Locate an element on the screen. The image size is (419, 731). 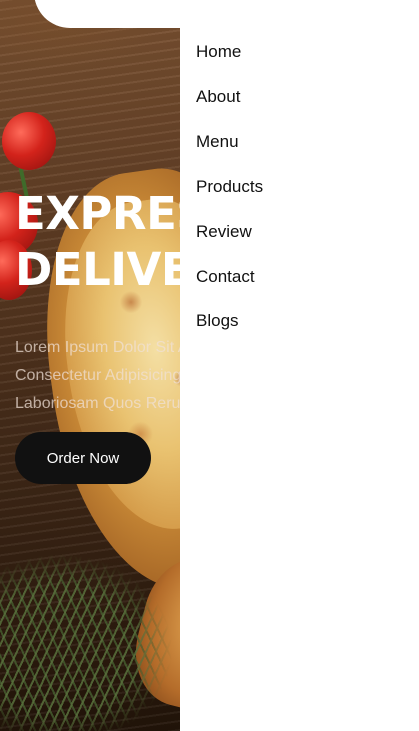
nav-item-home: Home is located at coordinates (218, 52).